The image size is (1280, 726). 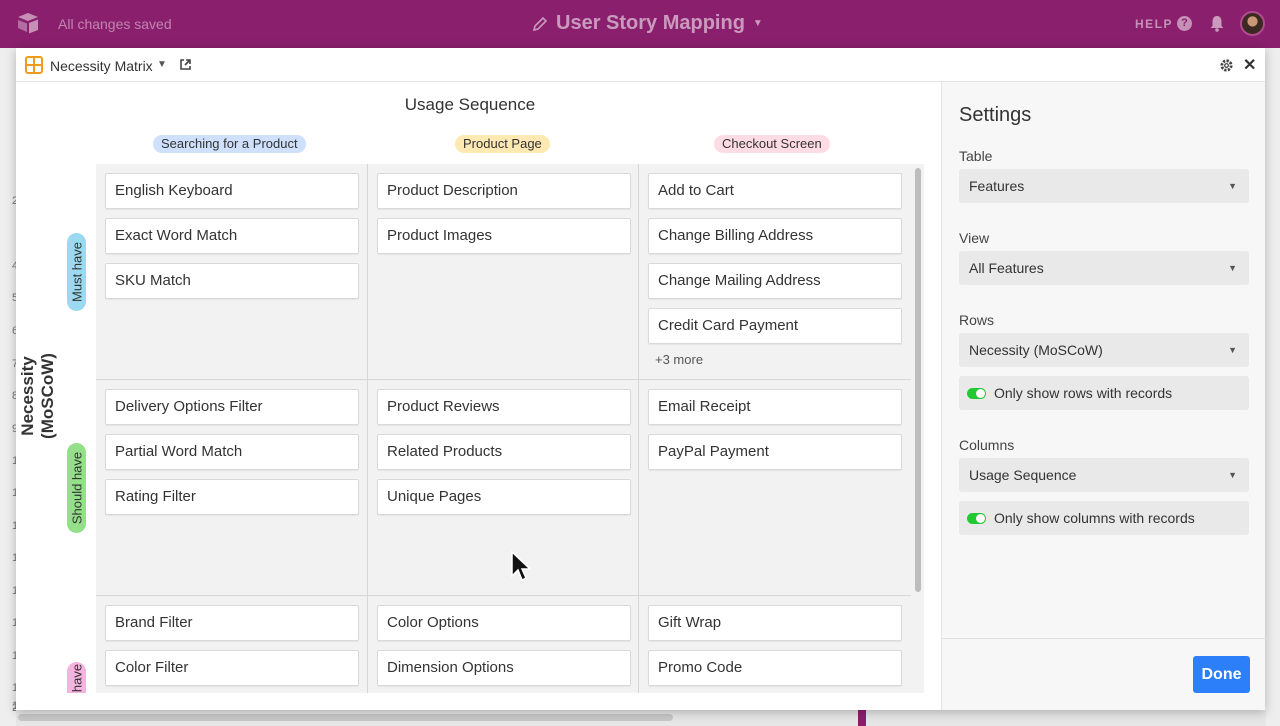 I want to click on row-header-label: have, so click(x=76, y=677).